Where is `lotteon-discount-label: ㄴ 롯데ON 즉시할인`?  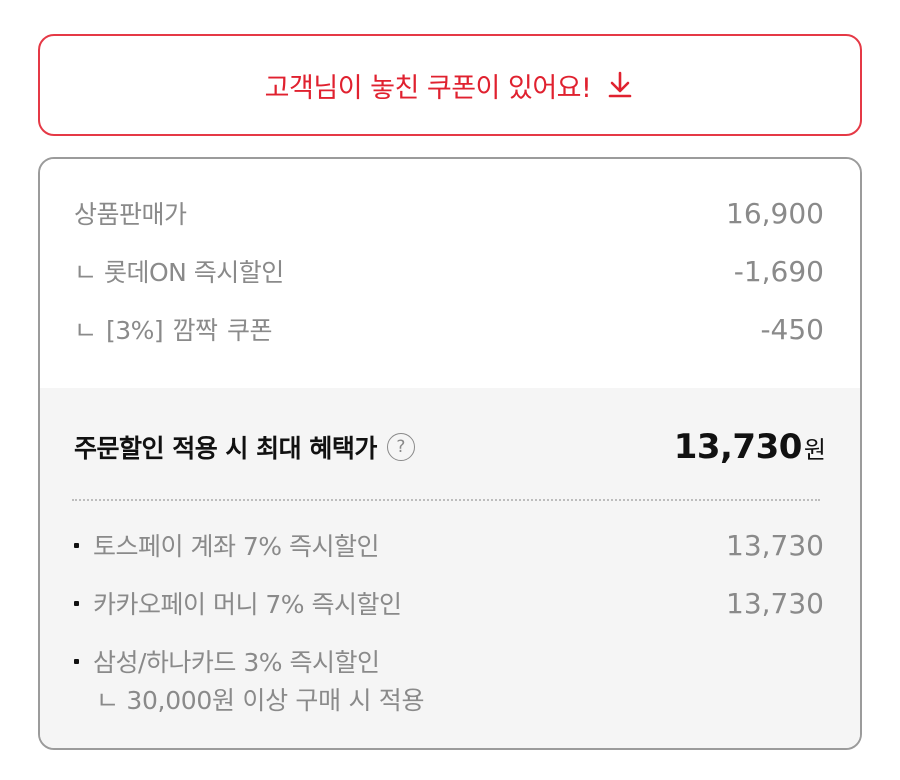 lotteon-discount-label: ㄴ 롯데ON 즉시할인 is located at coordinates (179, 272).